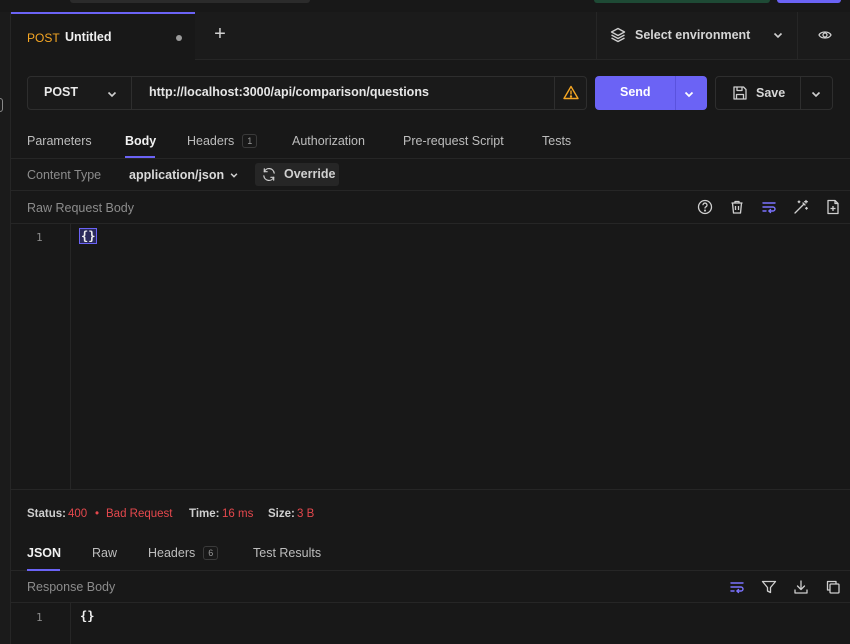 This screenshot has height=644, width=850. Describe the element at coordinates (87, 616) in the screenshot. I see `response-body-code: {}` at that location.